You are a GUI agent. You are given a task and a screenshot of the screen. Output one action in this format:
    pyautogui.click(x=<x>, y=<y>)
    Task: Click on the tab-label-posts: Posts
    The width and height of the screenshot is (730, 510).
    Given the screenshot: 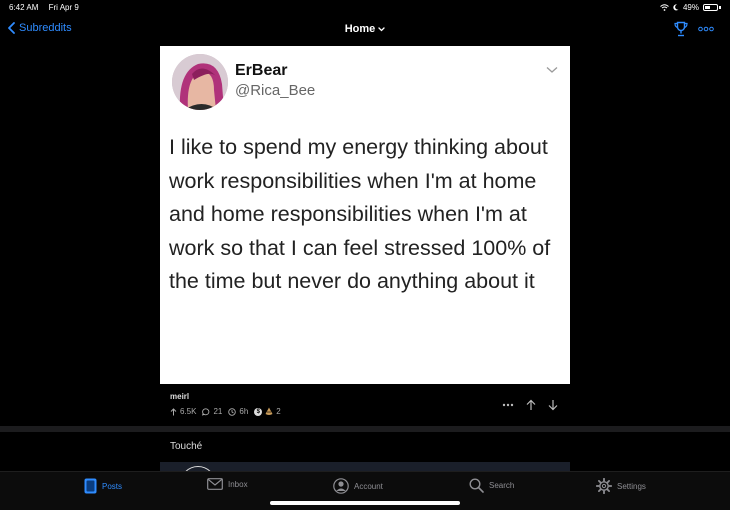 What is the action you would take?
    pyautogui.click(x=112, y=486)
    